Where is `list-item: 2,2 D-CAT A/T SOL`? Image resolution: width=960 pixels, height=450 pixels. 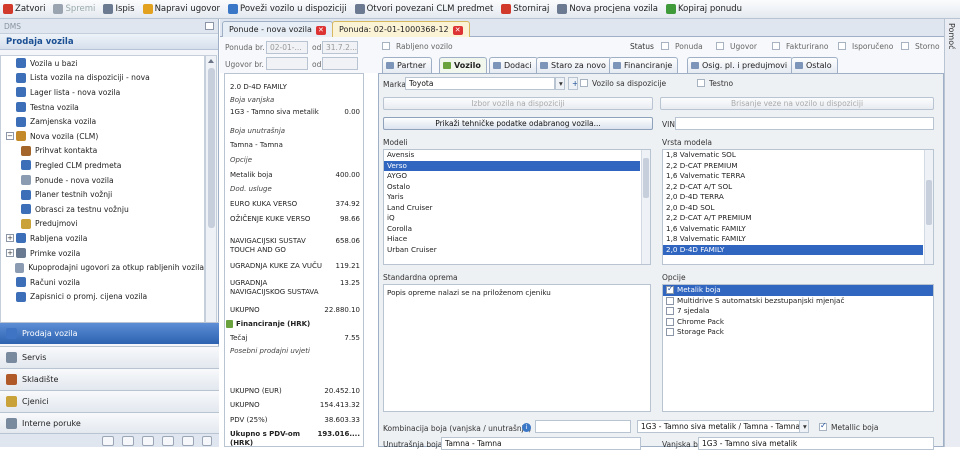
list-item: 2,2 D-CAT A/T SOL is located at coordinates (793, 187).